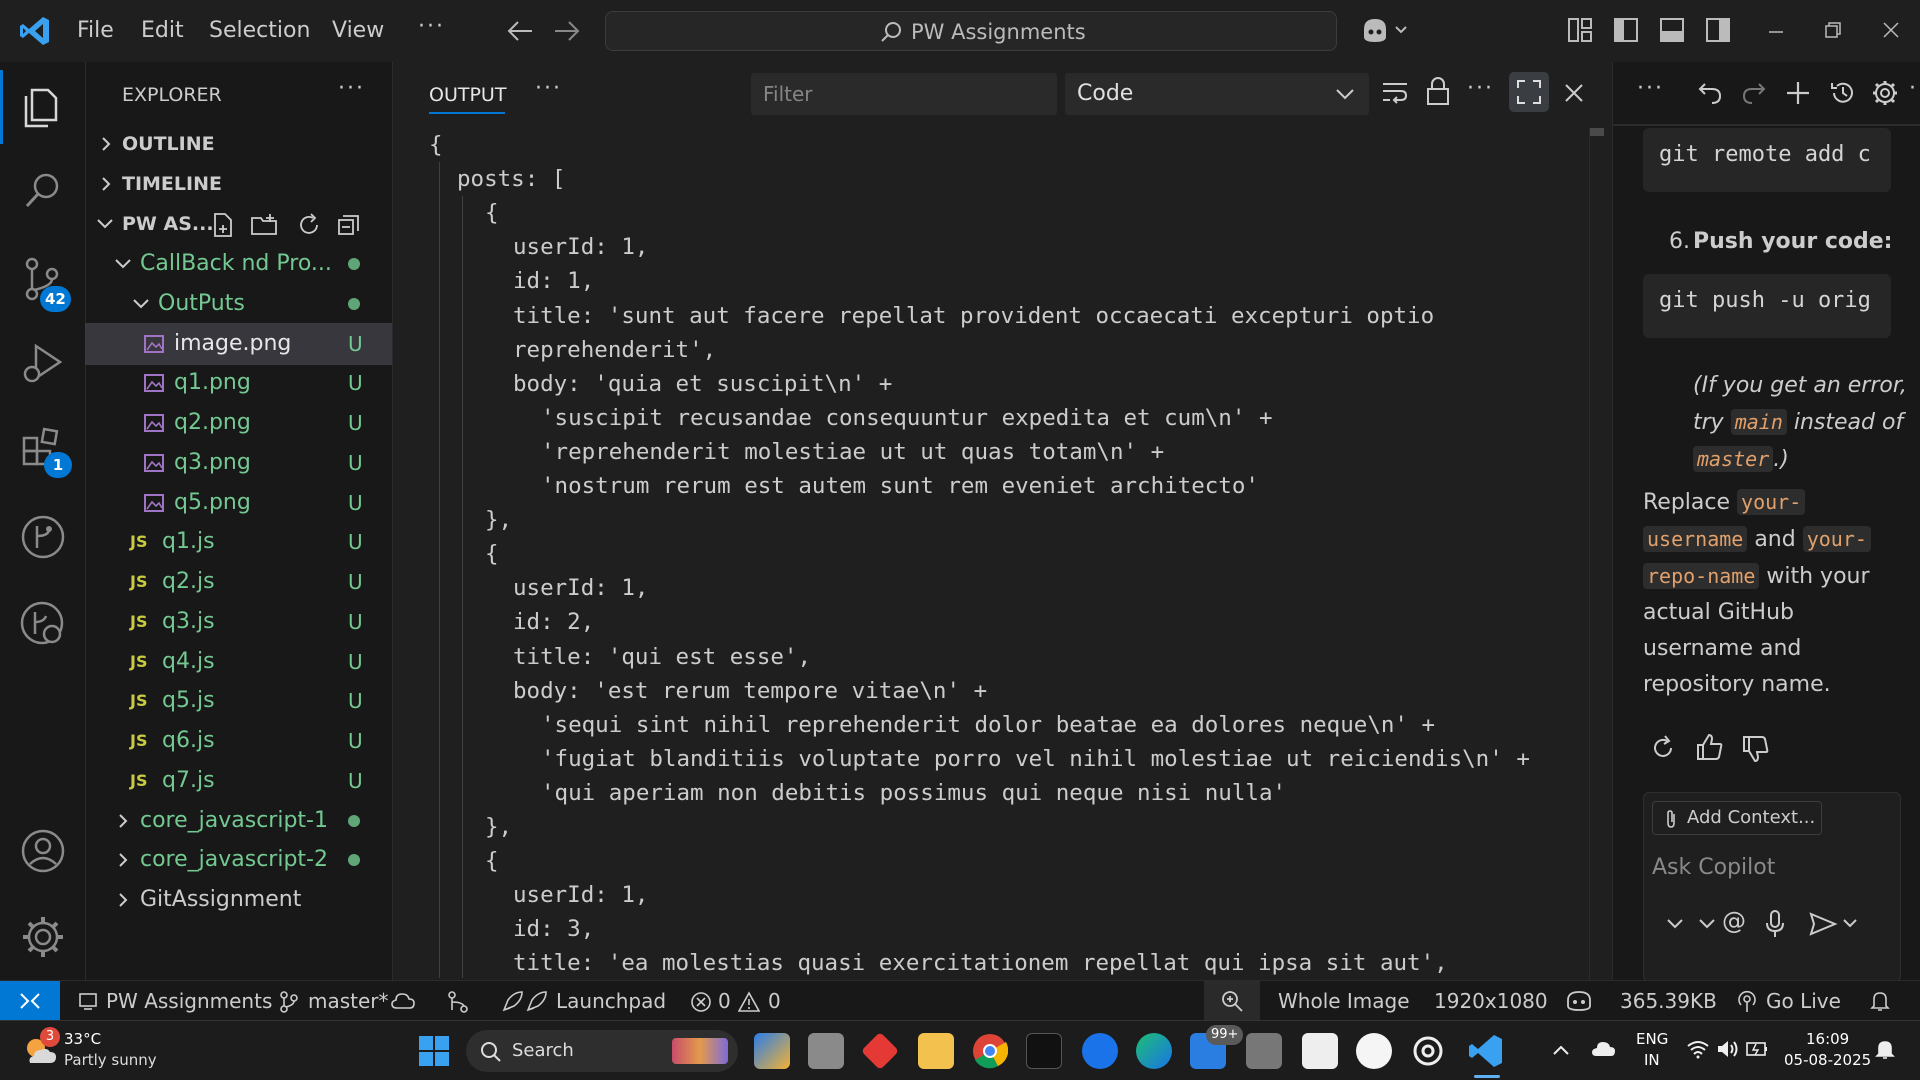 Image resolution: width=1920 pixels, height=1080 pixels. What do you see at coordinates (1154, 1051) in the screenshot?
I see `edge-icon` at bounding box center [1154, 1051].